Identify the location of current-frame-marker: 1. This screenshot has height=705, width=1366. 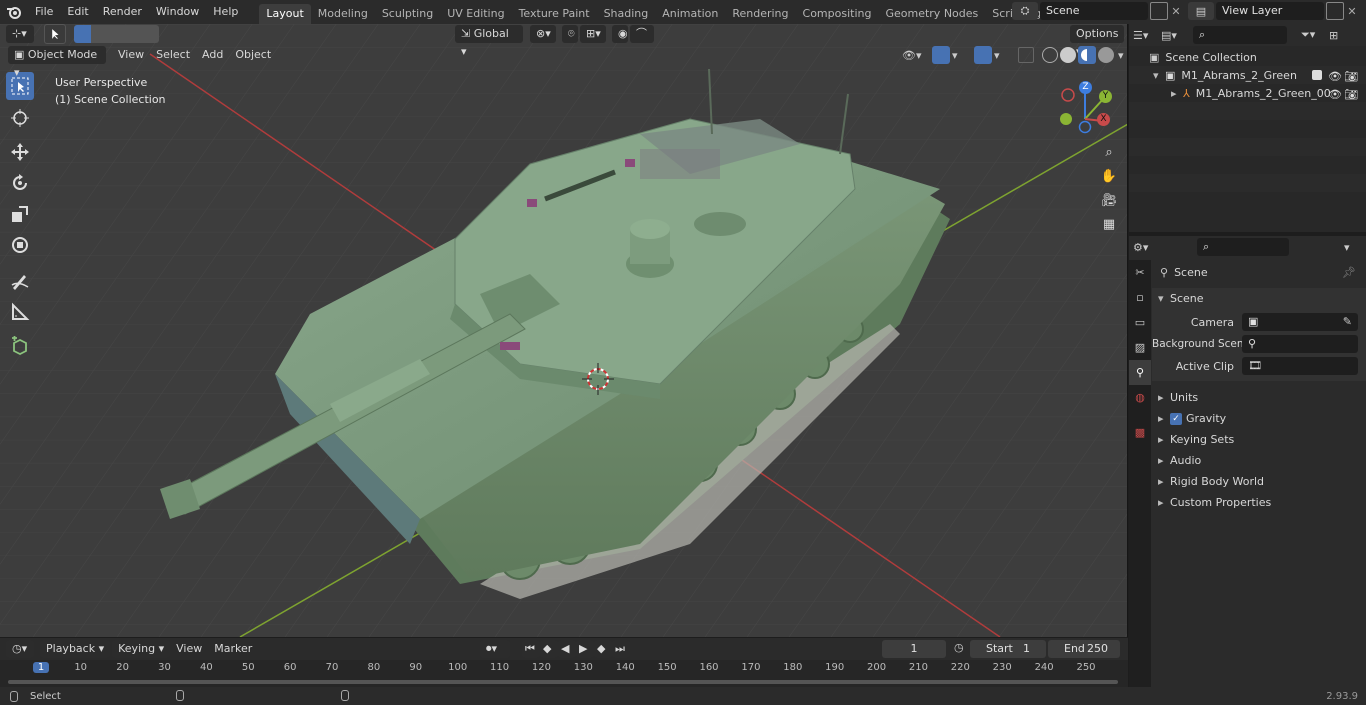
(41, 667).